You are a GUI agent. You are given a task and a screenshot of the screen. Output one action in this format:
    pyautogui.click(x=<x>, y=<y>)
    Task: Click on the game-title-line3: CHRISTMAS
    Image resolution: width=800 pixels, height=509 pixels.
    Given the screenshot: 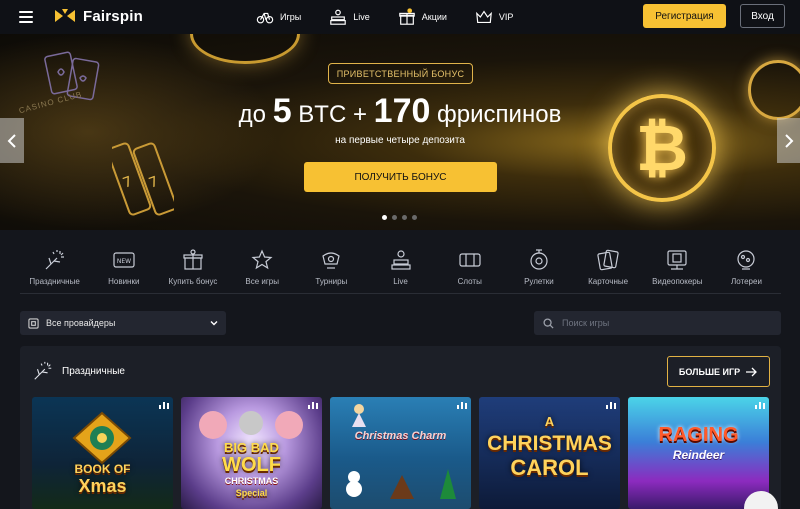 What is the action you would take?
    pyautogui.click(x=251, y=481)
    